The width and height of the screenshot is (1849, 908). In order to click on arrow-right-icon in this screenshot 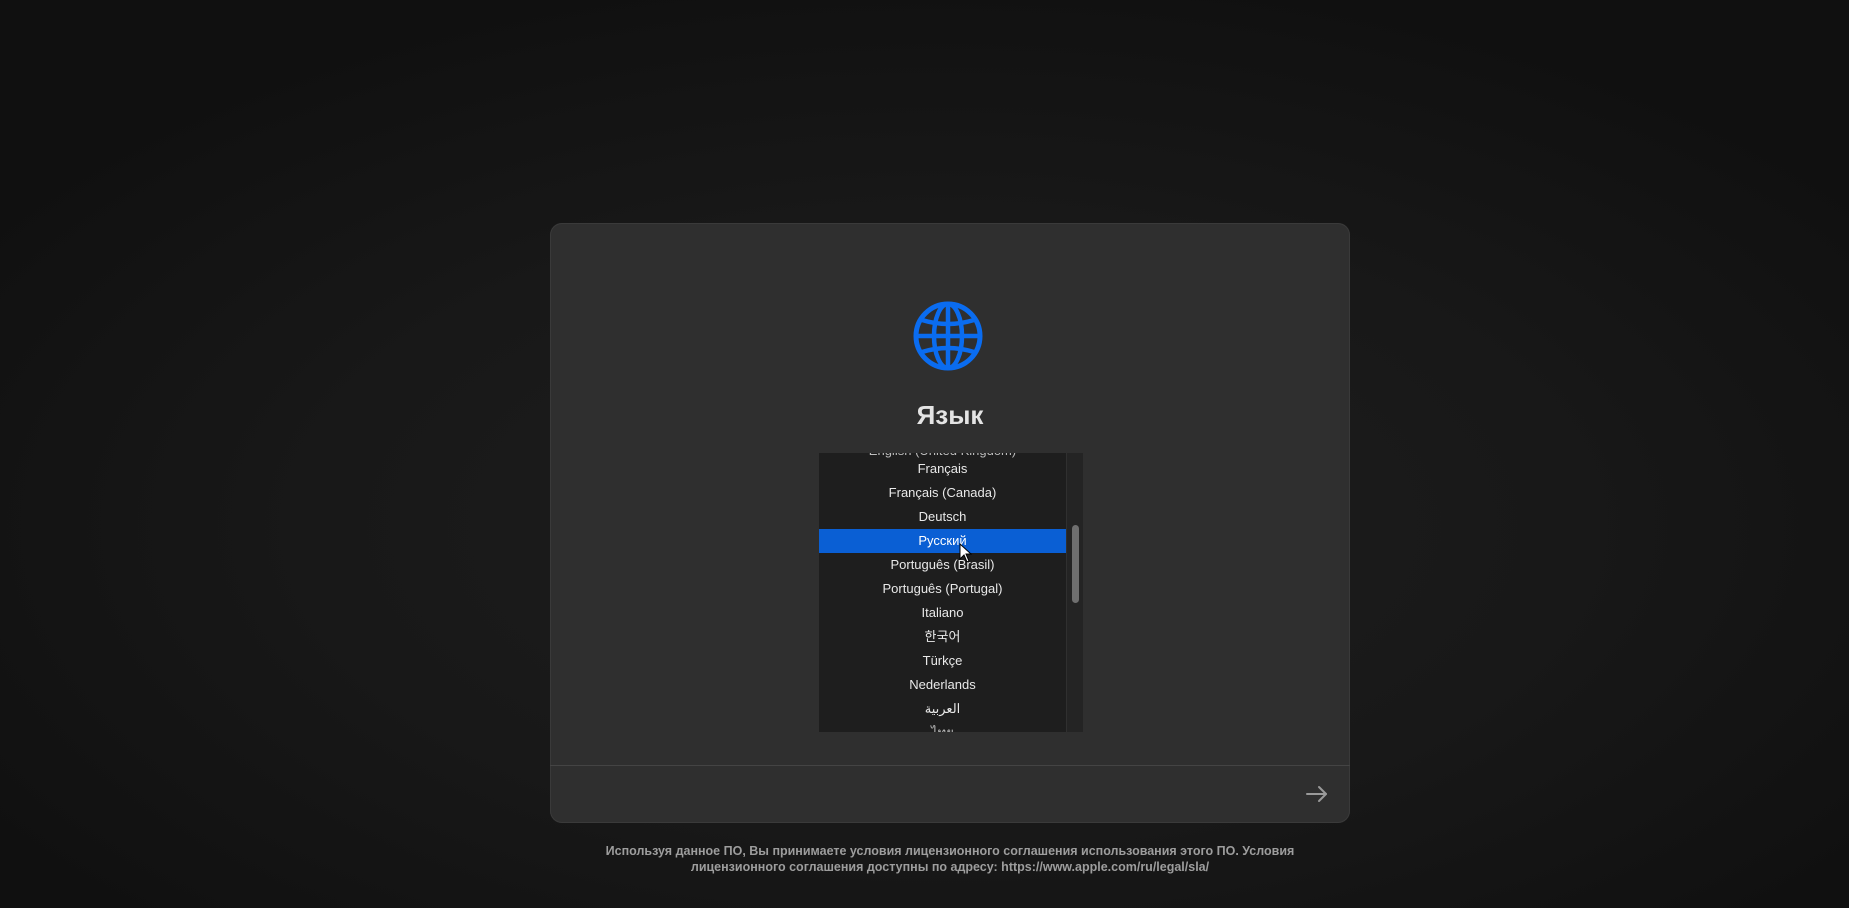, I will do `click(1316, 794)`.